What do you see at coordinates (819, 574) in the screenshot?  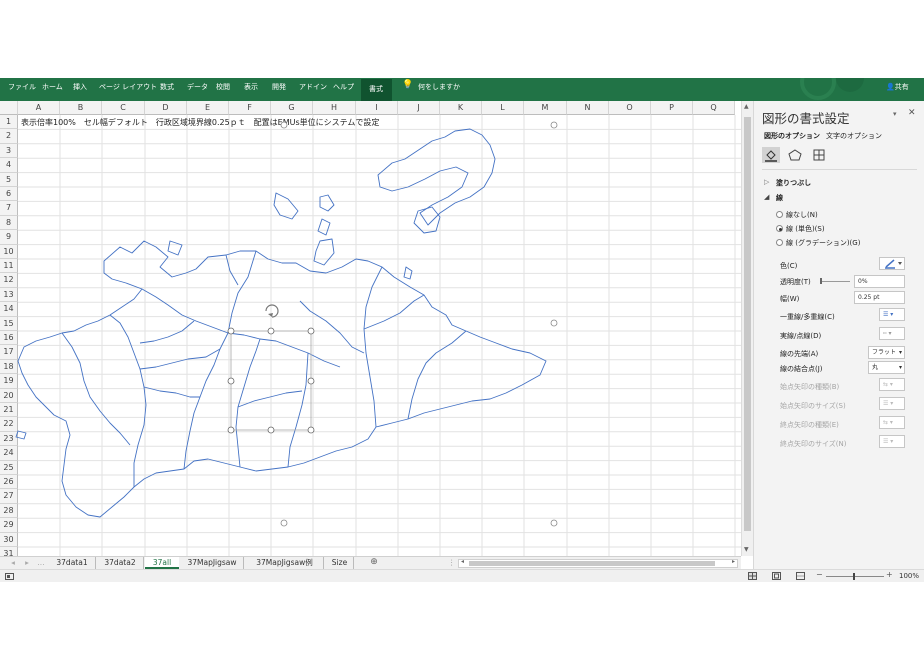 I see `zoom-out-icon: −` at bounding box center [819, 574].